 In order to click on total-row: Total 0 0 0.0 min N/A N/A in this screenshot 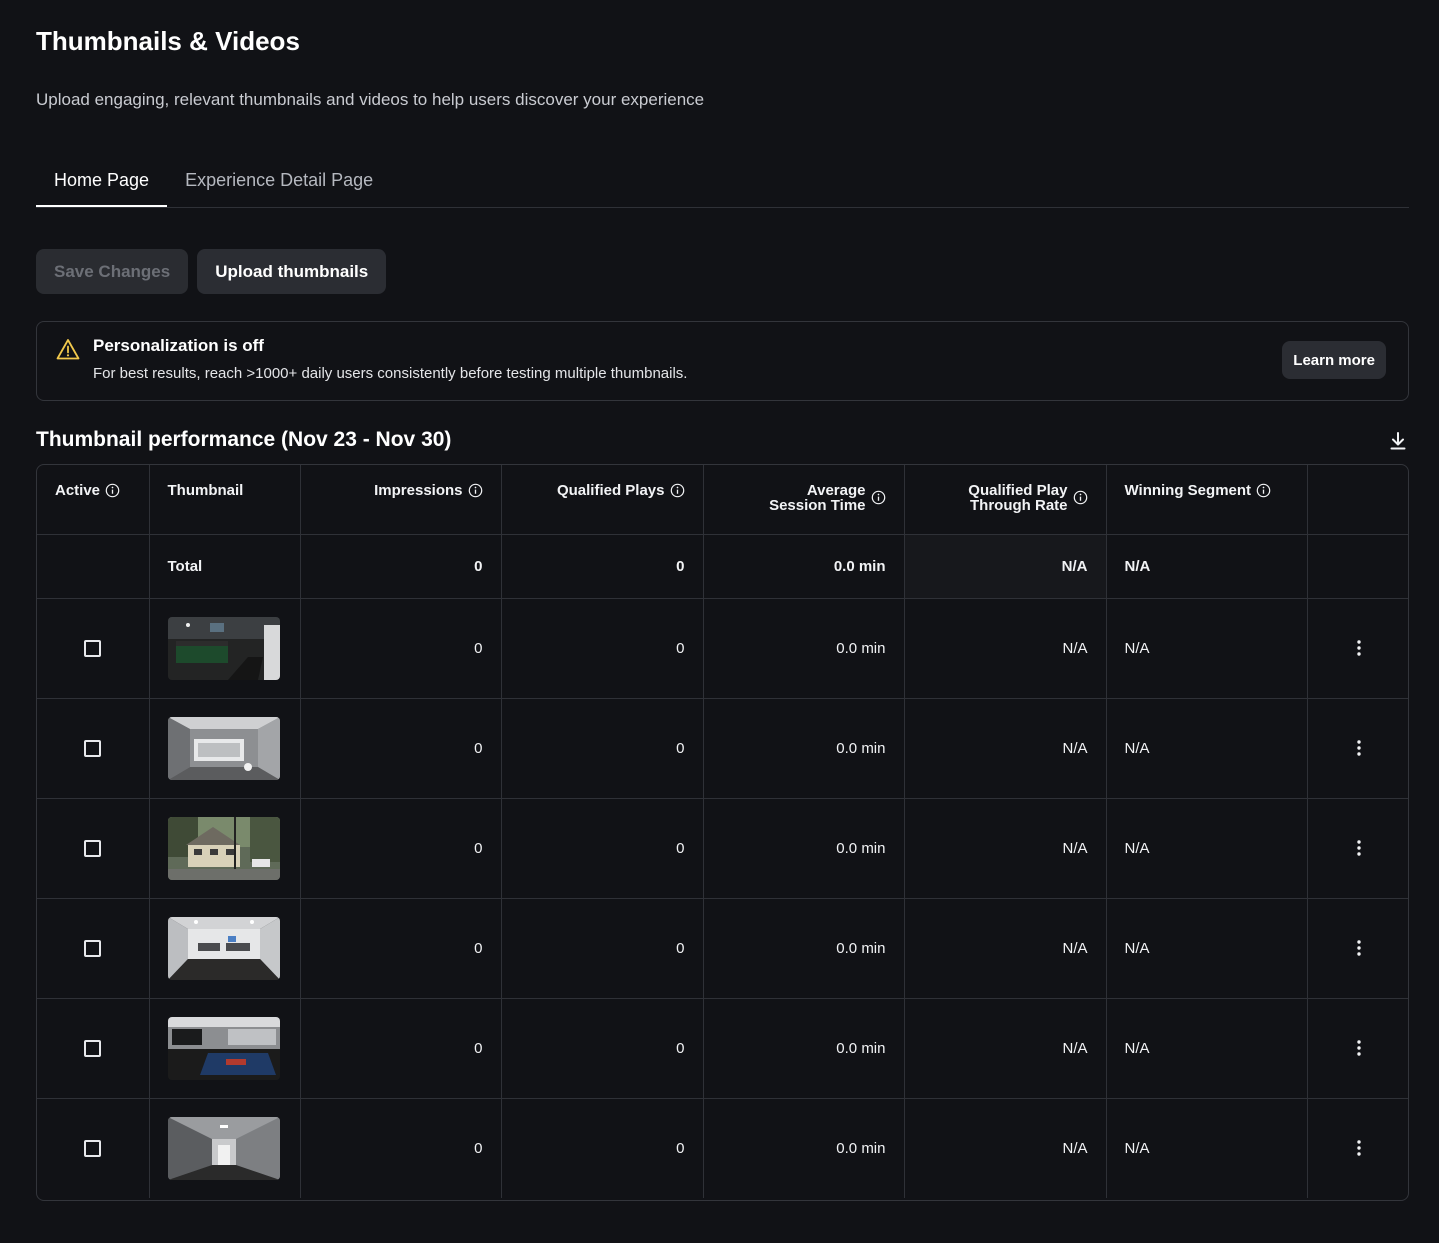, I will do `click(722, 566)`.